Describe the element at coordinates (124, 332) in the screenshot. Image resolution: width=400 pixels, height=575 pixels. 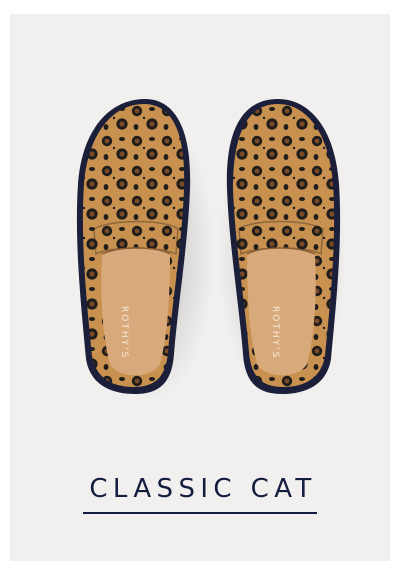
I see `left-insole-brand: ROTHY'S` at that location.